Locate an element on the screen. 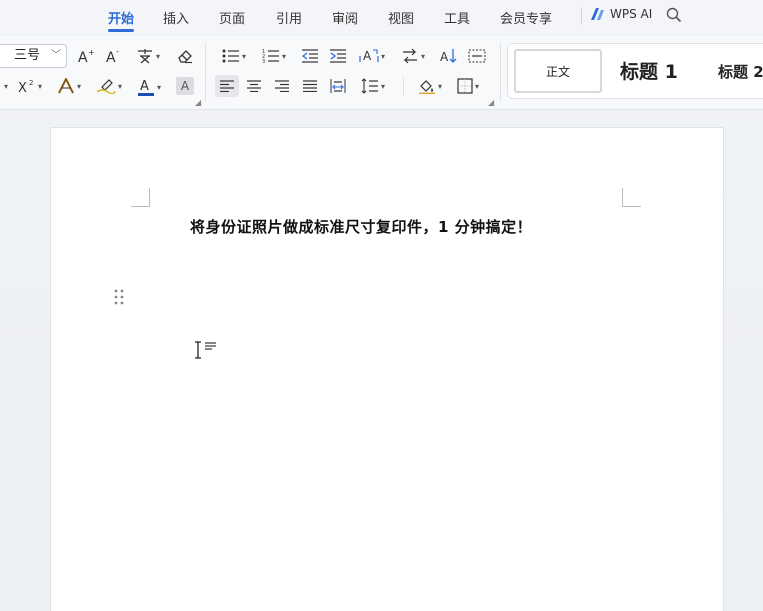  character-shading-button: A is located at coordinates (185, 86).